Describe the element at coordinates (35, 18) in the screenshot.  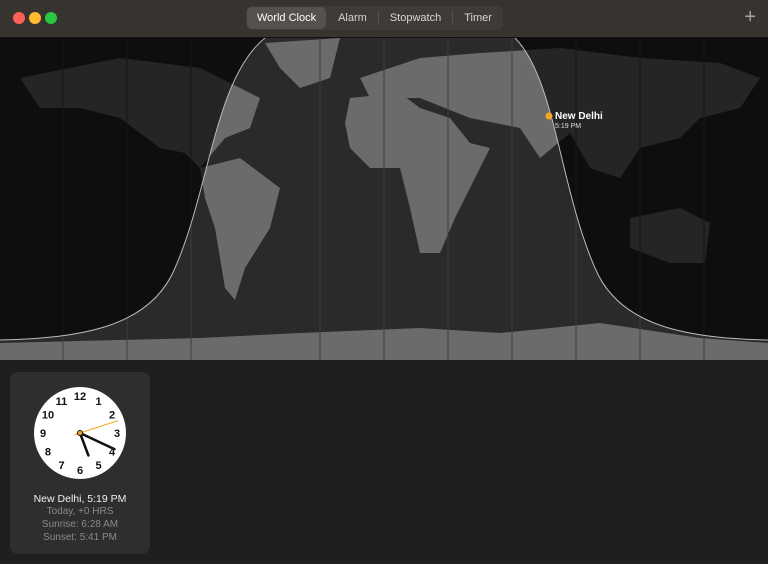
I see `minimize-button` at that location.